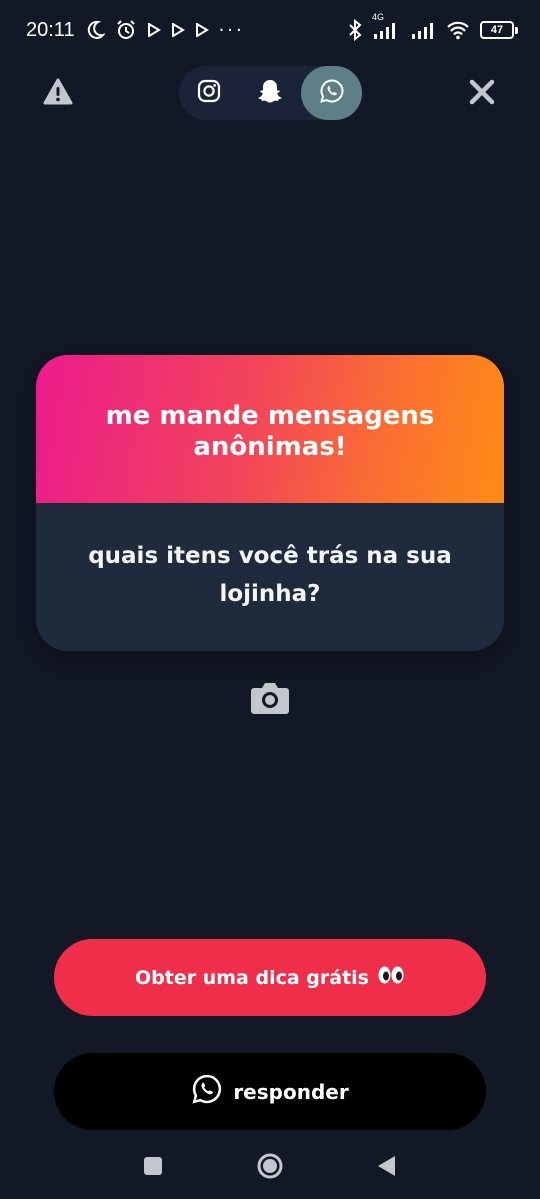 This screenshot has height=1199, width=540. I want to click on share-snapchat-button, so click(270, 93).